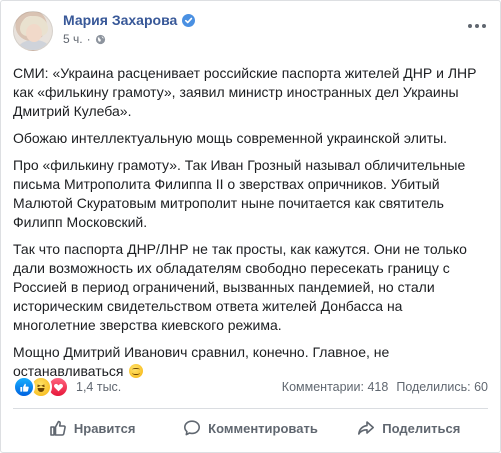 Image resolution: width=501 pixels, height=453 pixels. Describe the element at coordinates (263, 428) in the screenshot. I see `comment-button-label: Комментировать` at that location.